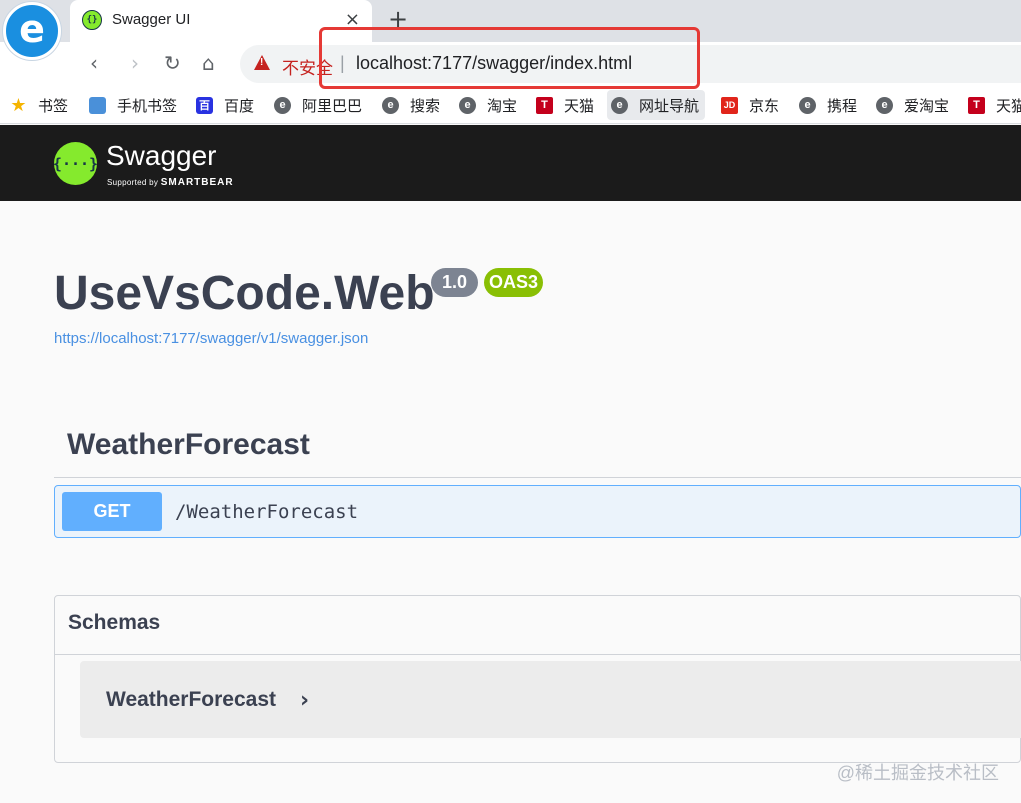 This screenshot has height=803, width=1021. What do you see at coordinates (112, 511) in the screenshot?
I see `method-badge: GET` at bounding box center [112, 511].